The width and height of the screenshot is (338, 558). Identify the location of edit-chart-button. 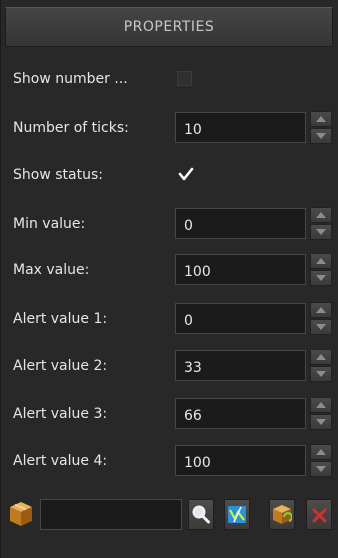
(237, 514).